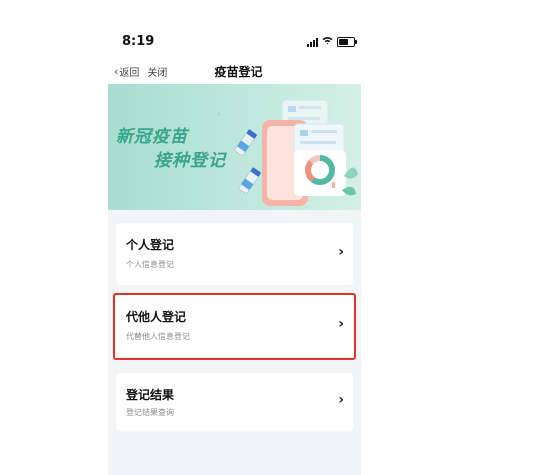 This screenshot has width=536, height=475. What do you see at coordinates (245, 142) in the screenshot?
I see `vaccine-vial-icon` at bounding box center [245, 142].